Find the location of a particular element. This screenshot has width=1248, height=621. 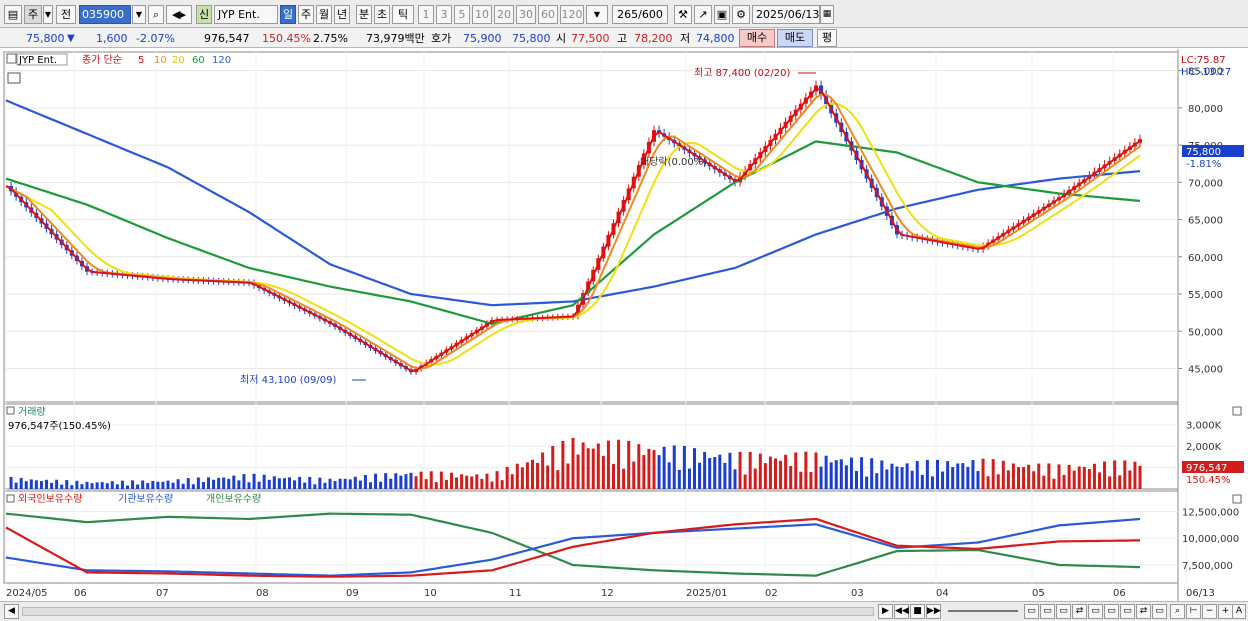

layout-icon-5: ▭ is located at coordinates (1095, 611).